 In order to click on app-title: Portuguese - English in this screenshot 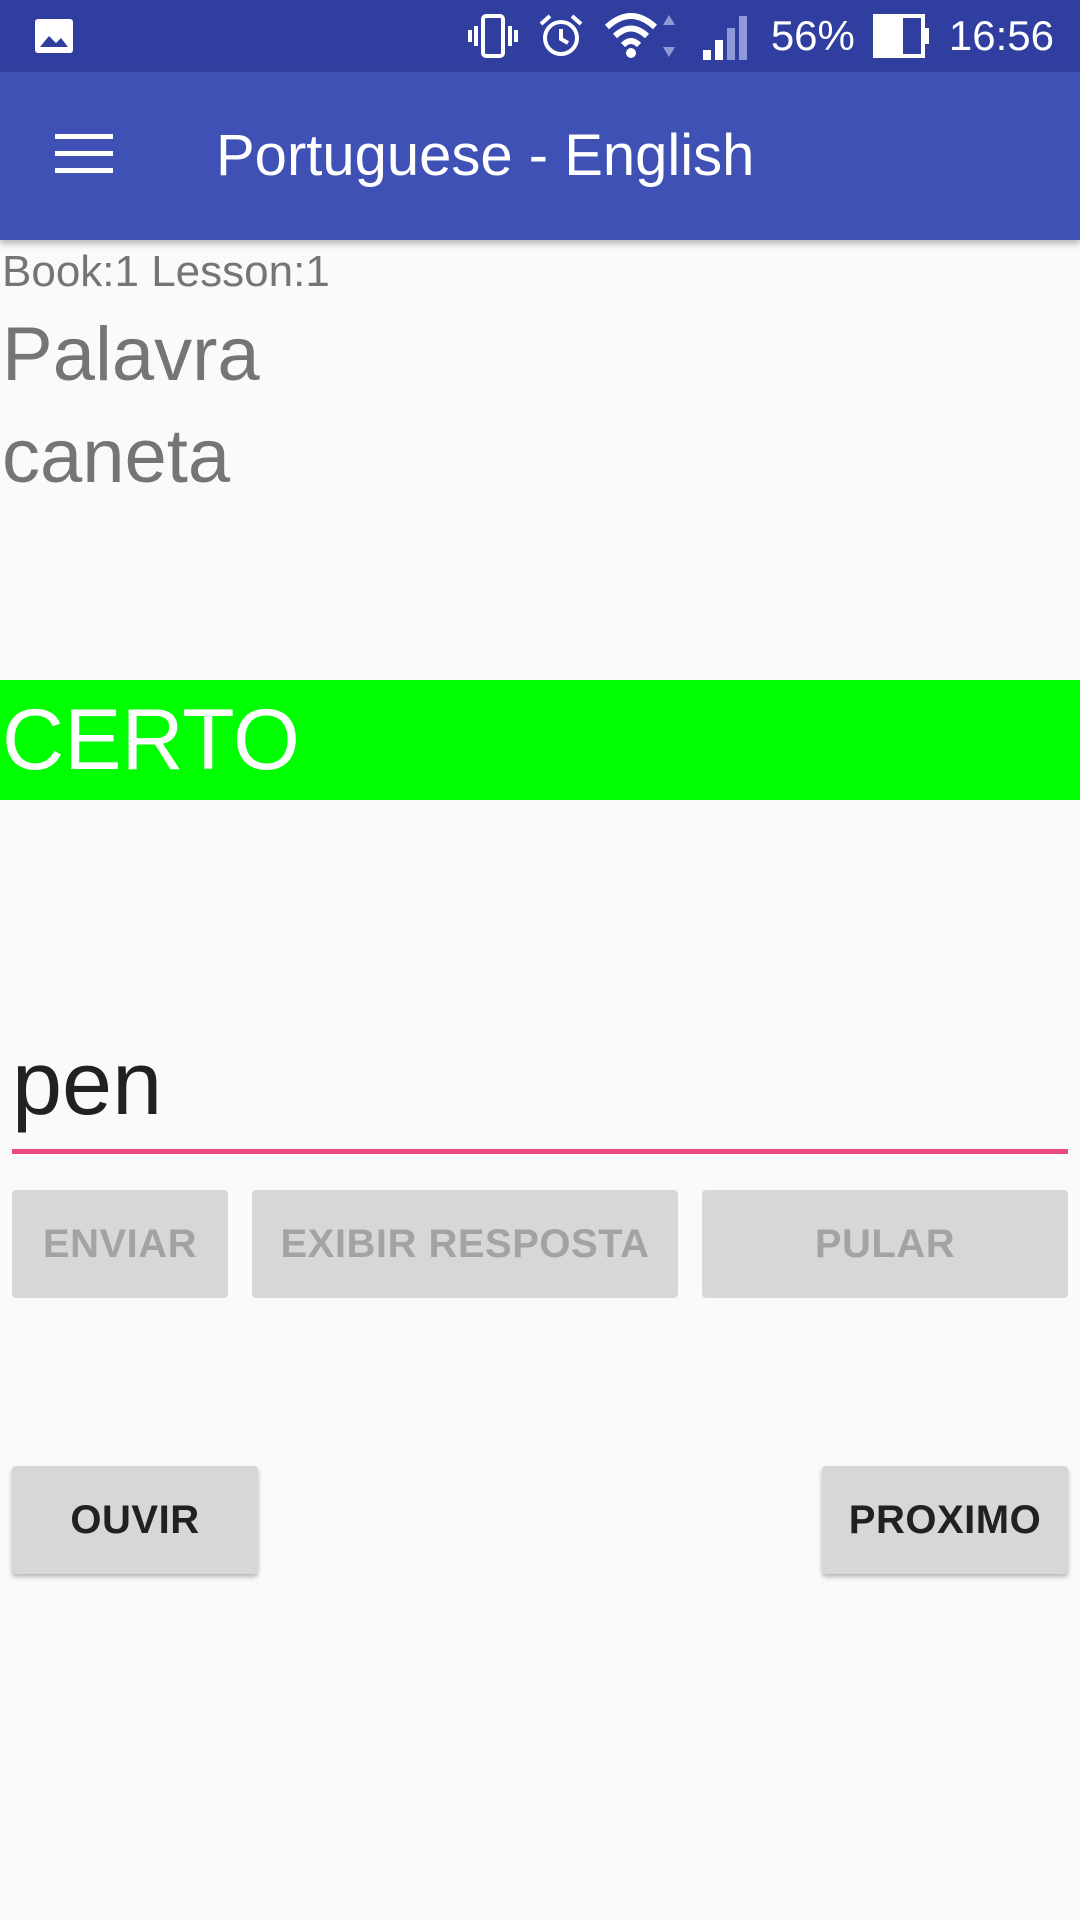, I will do `click(485, 155)`.